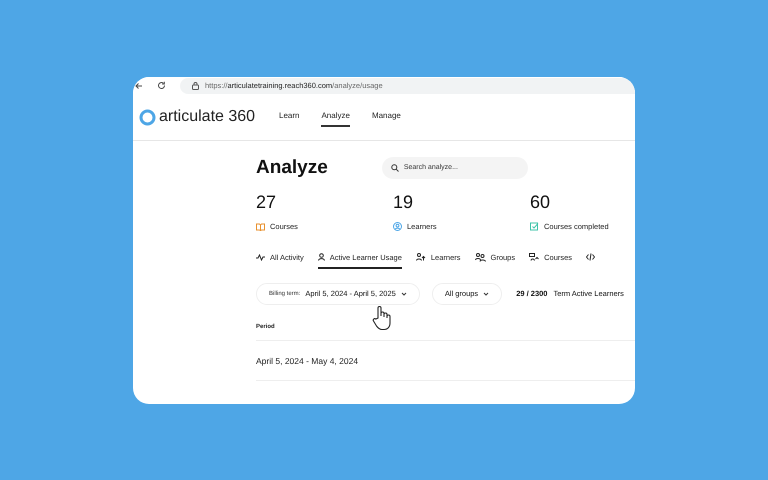  I want to click on people-icon, so click(421, 257).